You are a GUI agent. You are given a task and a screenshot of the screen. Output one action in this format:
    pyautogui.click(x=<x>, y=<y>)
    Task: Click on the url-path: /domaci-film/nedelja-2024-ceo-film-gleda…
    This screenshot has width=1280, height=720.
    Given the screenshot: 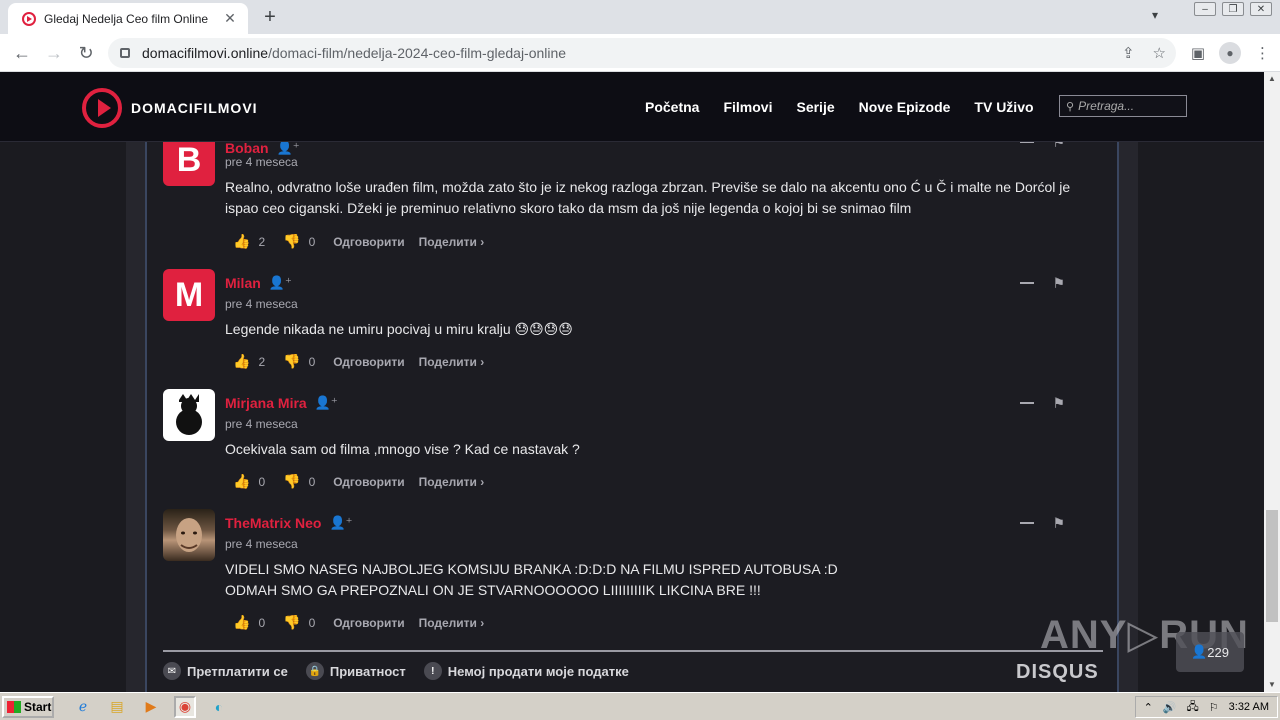 What is the action you would take?
    pyautogui.click(x=417, y=53)
    